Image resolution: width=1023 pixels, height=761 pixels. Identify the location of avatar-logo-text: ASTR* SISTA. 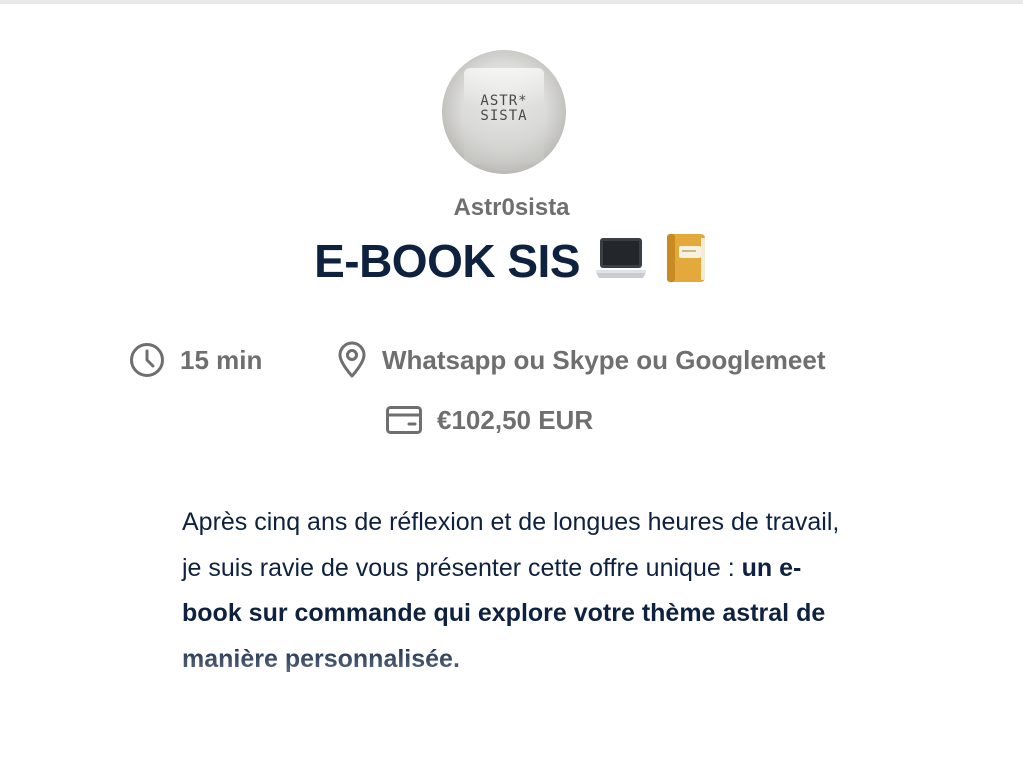
(504, 108).